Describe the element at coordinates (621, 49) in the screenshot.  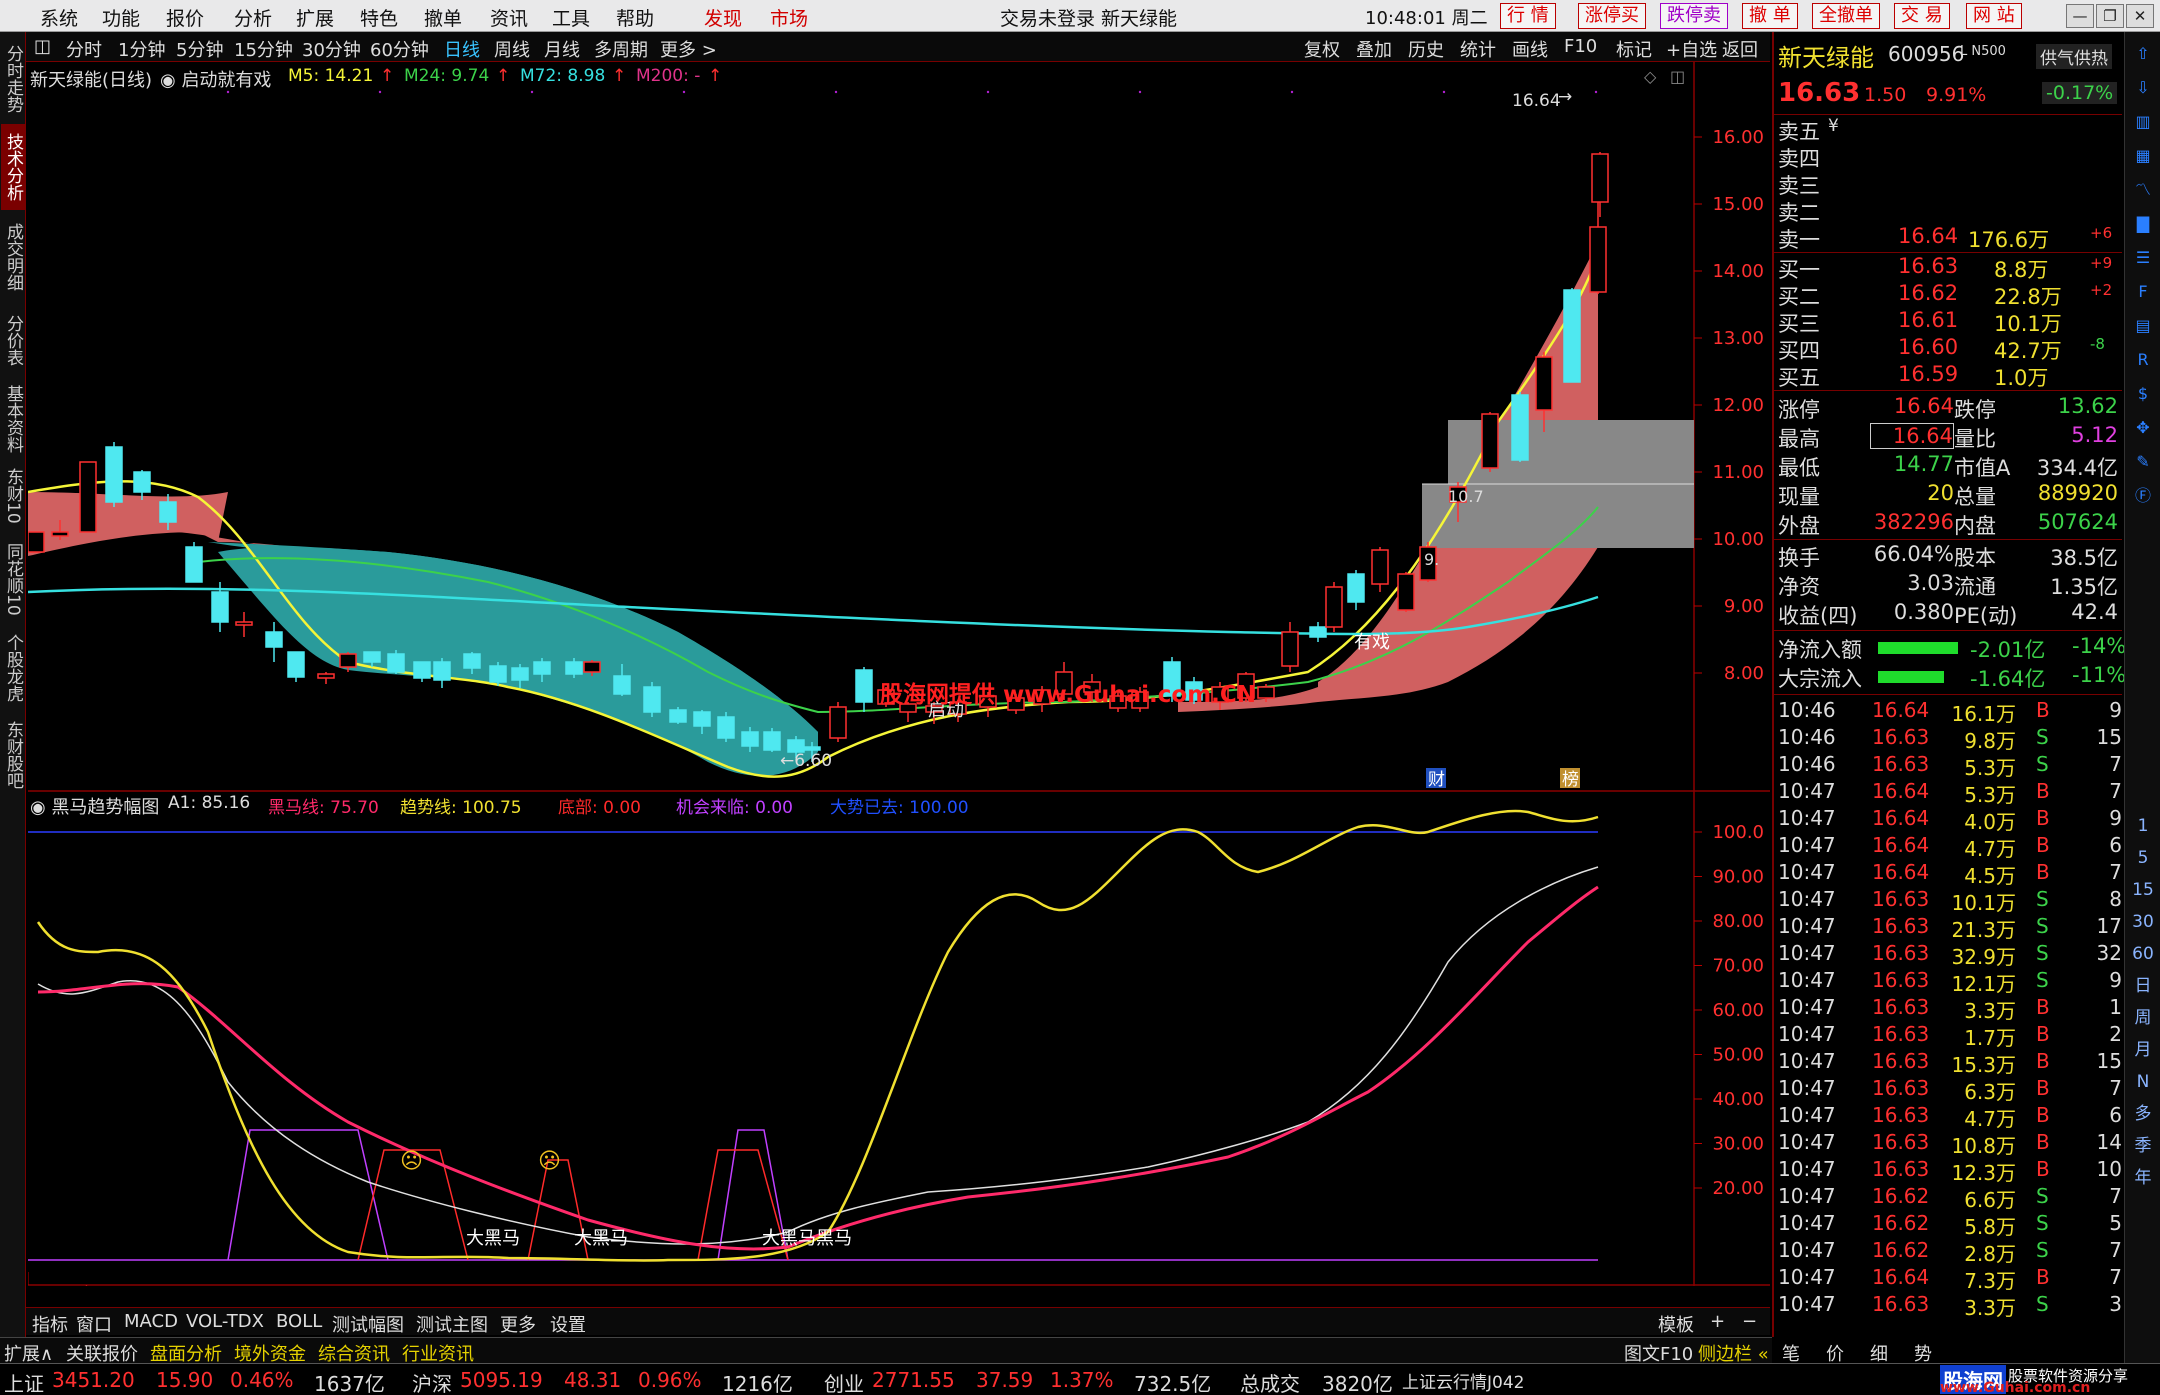
I see `period-9: 多周期` at that location.